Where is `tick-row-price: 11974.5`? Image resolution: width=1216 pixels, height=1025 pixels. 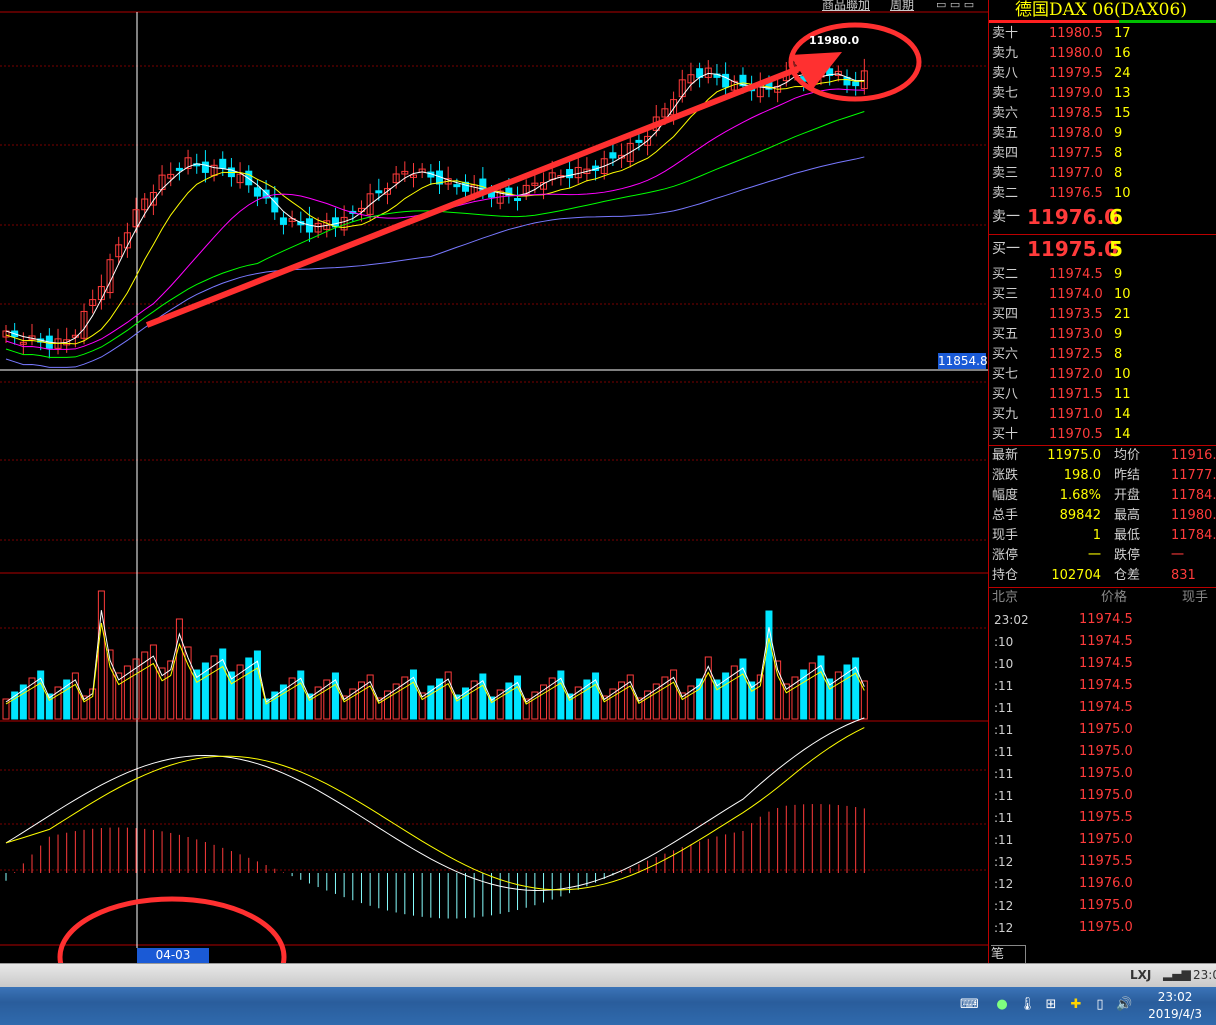 tick-row-price: 11974.5 is located at coordinates (1106, 663).